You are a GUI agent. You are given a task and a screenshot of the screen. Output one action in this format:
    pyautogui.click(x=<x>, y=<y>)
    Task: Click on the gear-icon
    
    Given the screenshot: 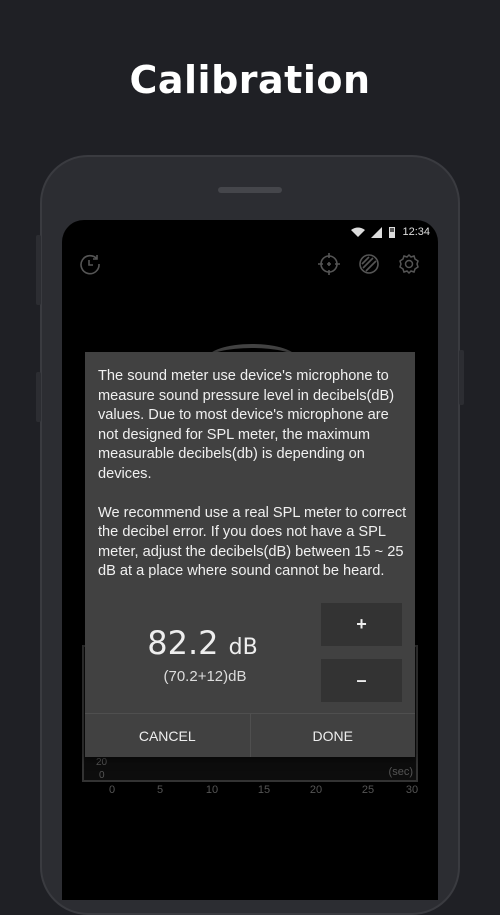 What is the action you would take?
    pyautogui.click(x=409, y=264)
    